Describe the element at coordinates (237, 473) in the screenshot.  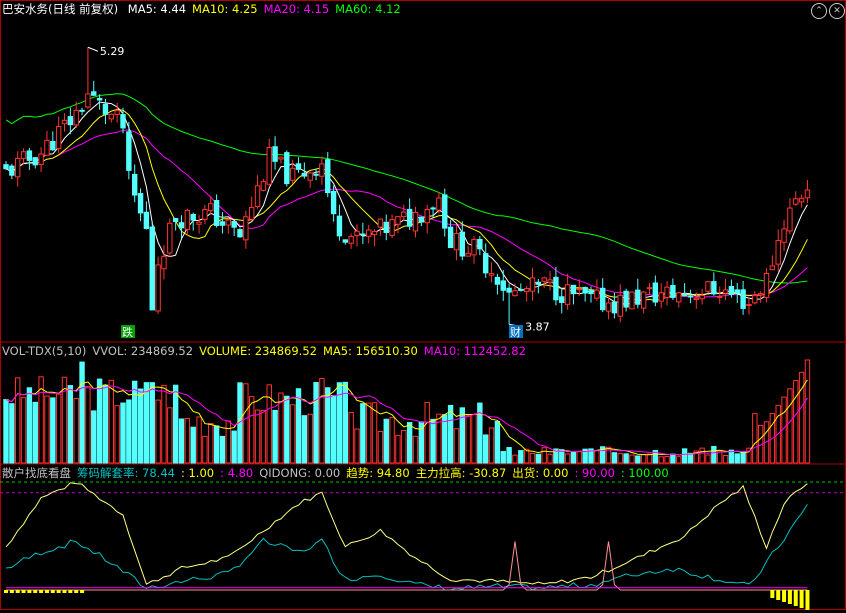
I see `indicator-legend-item-3: : 4.80` at that location.